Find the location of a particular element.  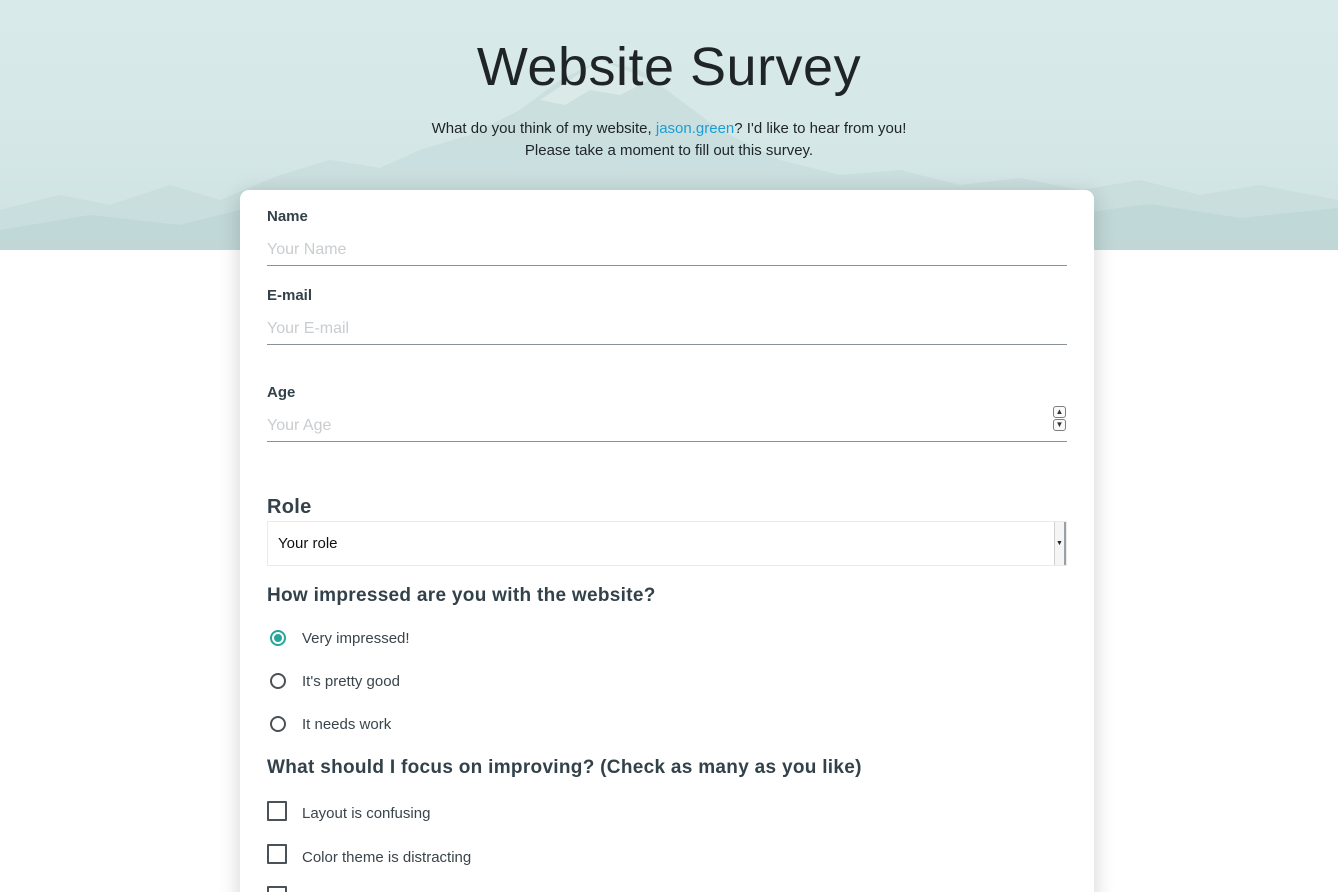

age-stepper: ▲ ▼ is located at coordinates (1059, 419).